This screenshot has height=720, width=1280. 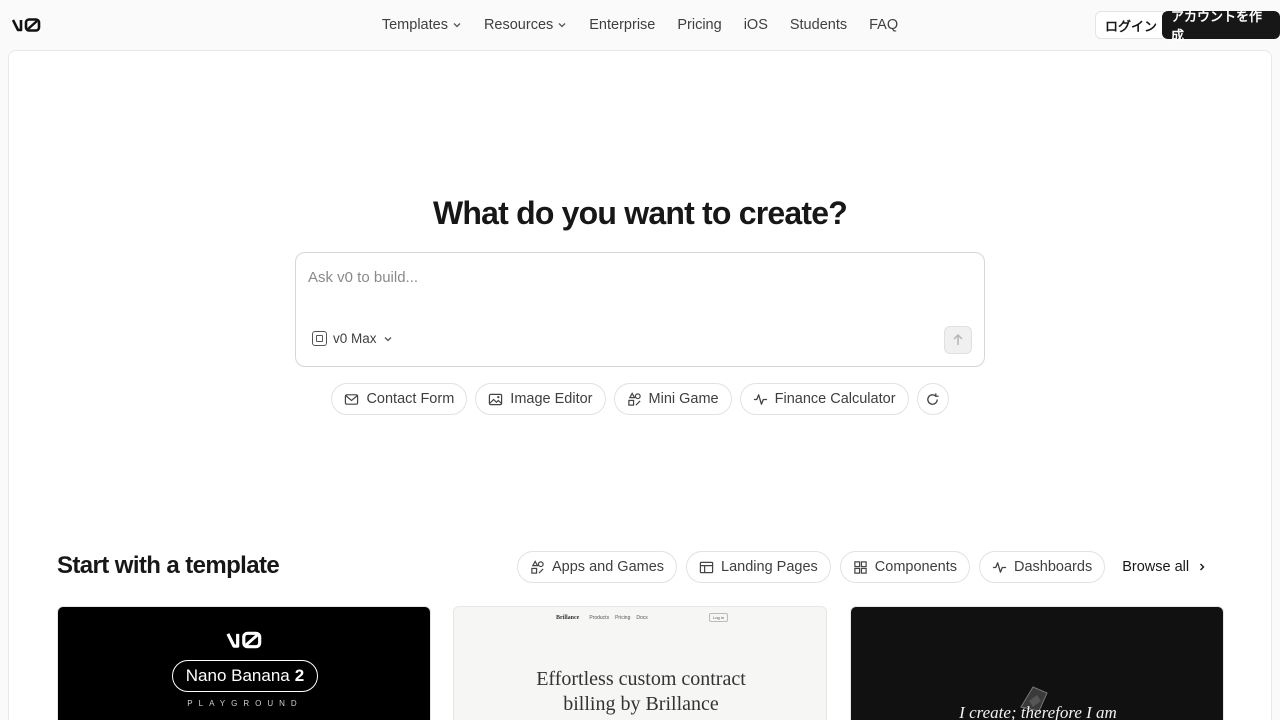 I want to click on create-account-button: アカウントを作成, so click(x=1221, y=26).